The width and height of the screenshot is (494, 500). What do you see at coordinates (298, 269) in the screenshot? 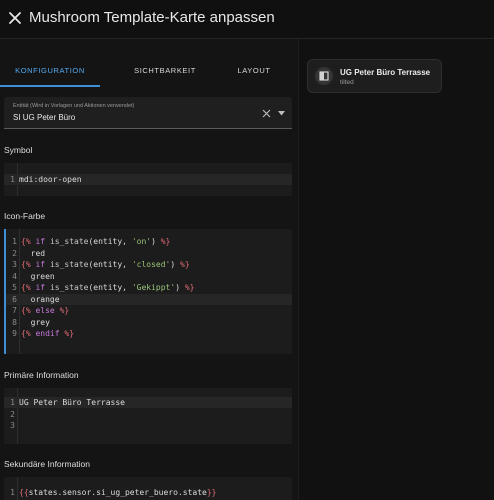
I see `panel-divider` at bounding box center [298, 269].